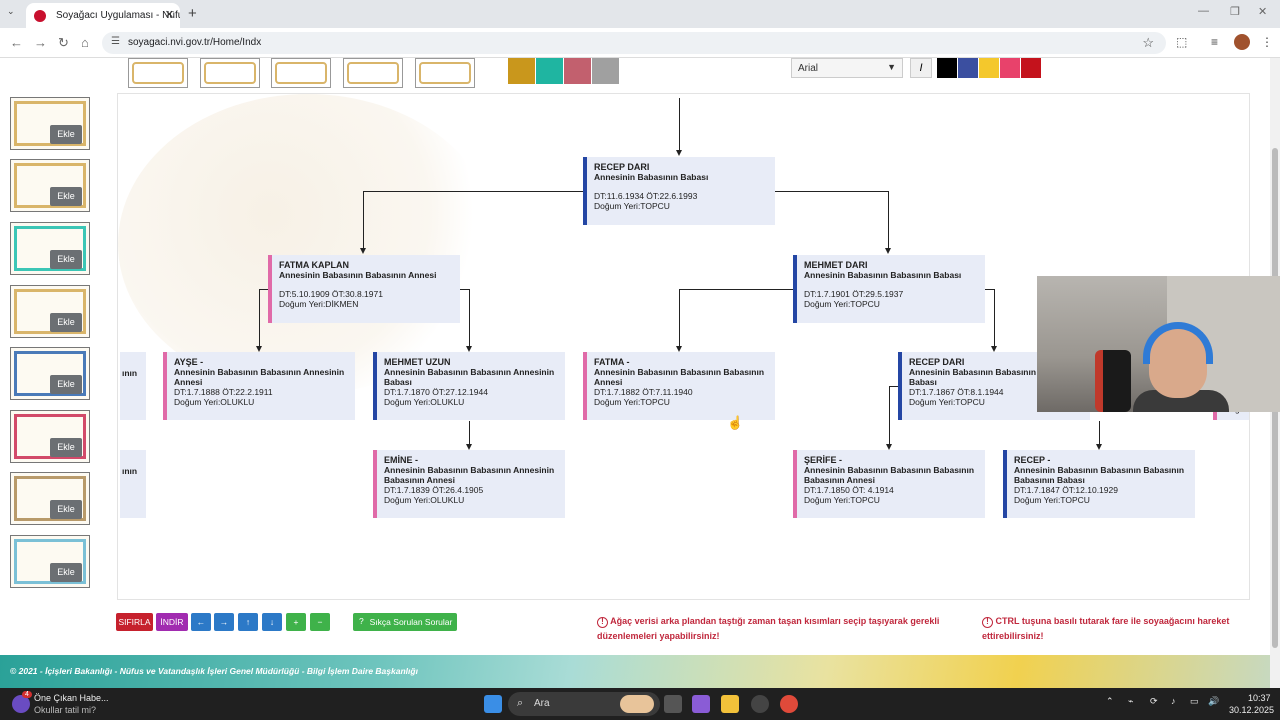 This screenshot has width=1280, height=720. What do you see at coordinates (1213, 701) in the screenshot?
I see `volume-icon: 🔊` at bounding box center [1213, 701].